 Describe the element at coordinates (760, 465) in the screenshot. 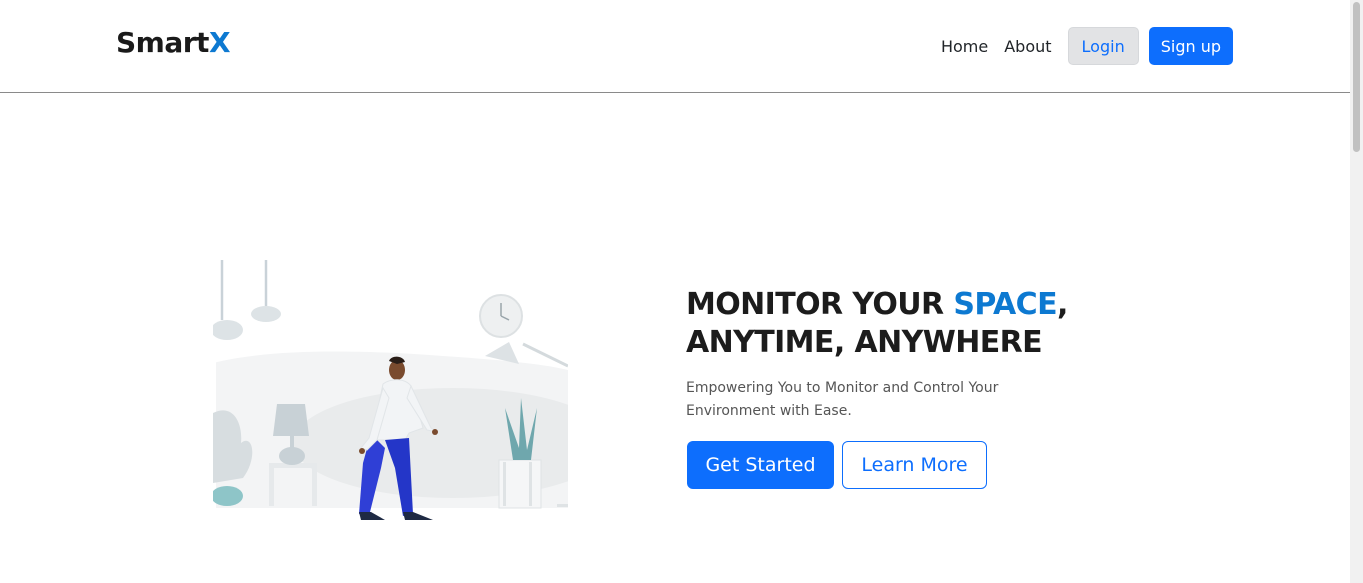

I see `get-started-button: Get Started` at that location.